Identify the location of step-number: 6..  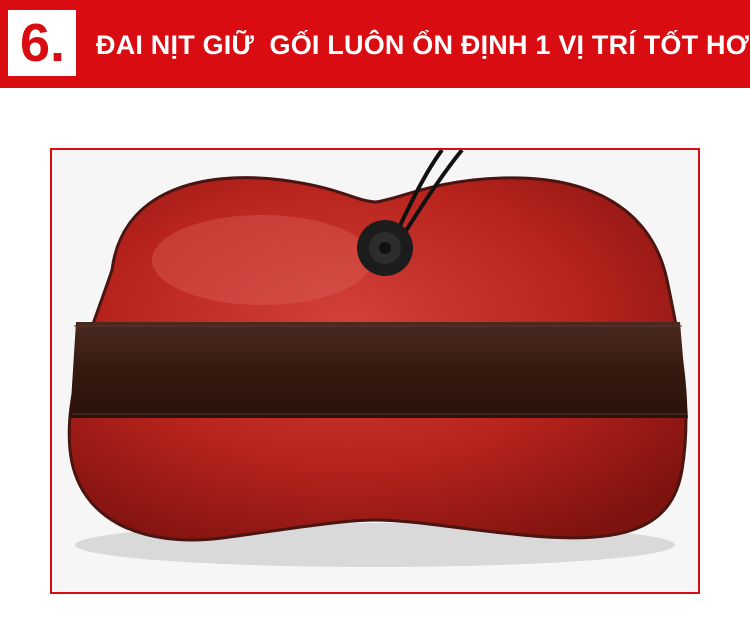
(43, 43).